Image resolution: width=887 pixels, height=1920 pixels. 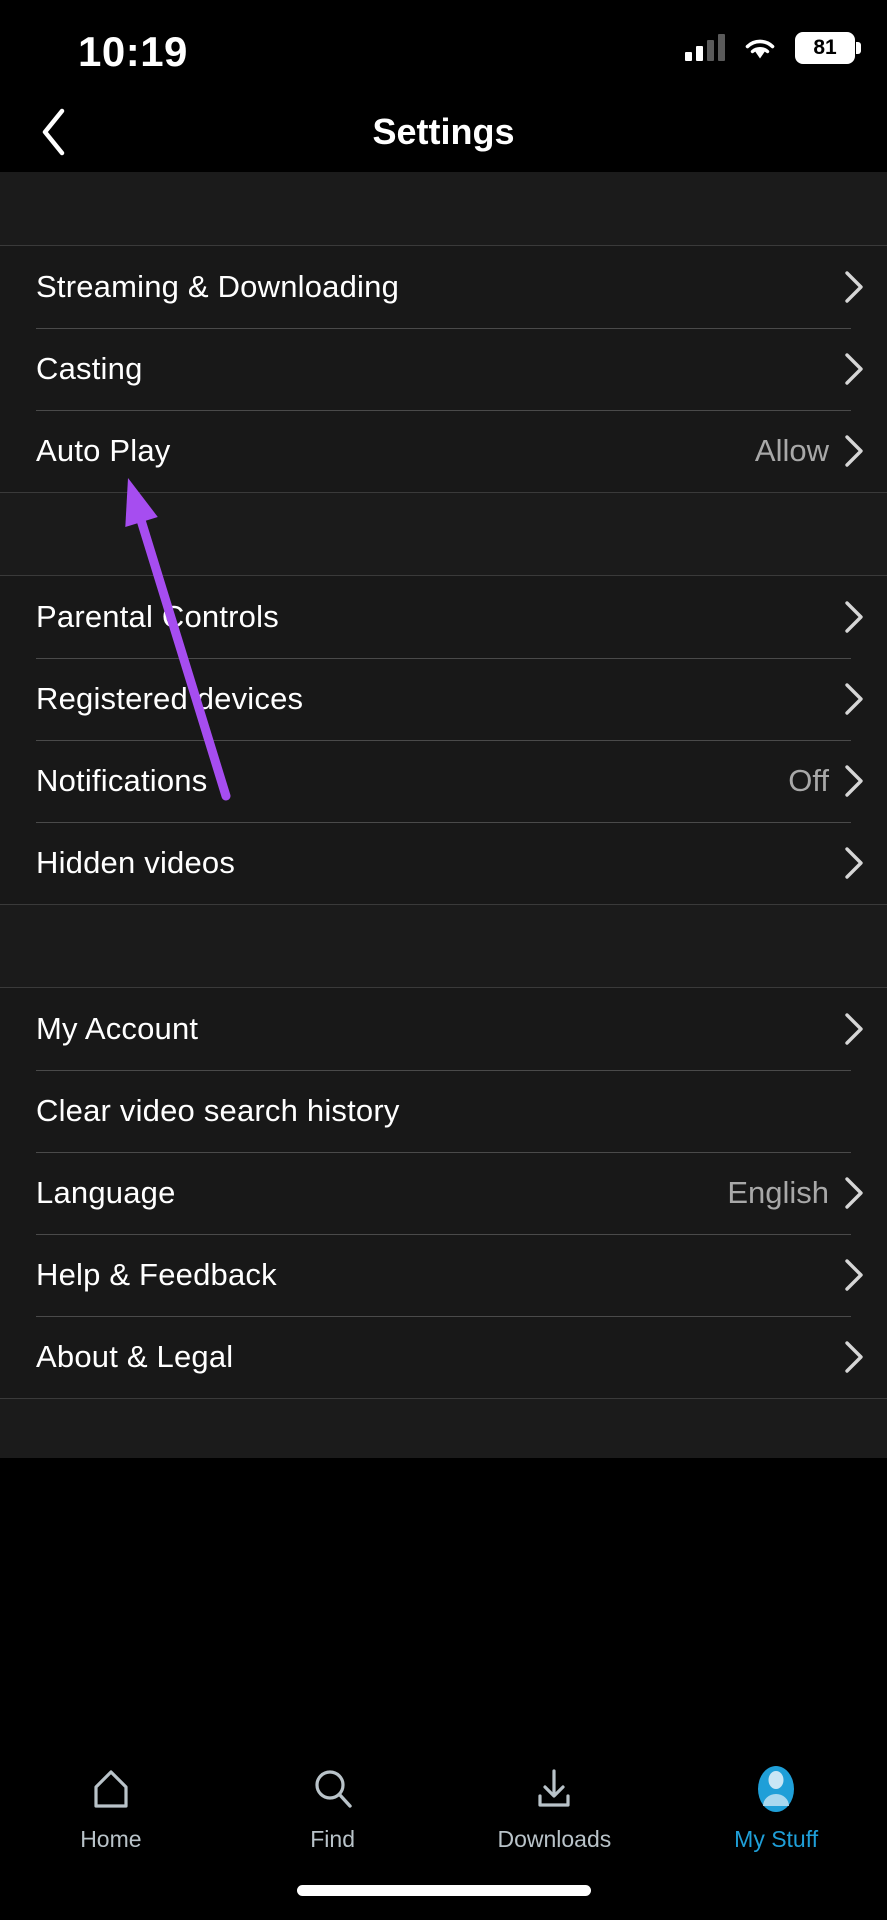 What do you see at coordinates (760, 48) in the screenshot?
I see `wifi-icon` at bounding box center [760, 48].